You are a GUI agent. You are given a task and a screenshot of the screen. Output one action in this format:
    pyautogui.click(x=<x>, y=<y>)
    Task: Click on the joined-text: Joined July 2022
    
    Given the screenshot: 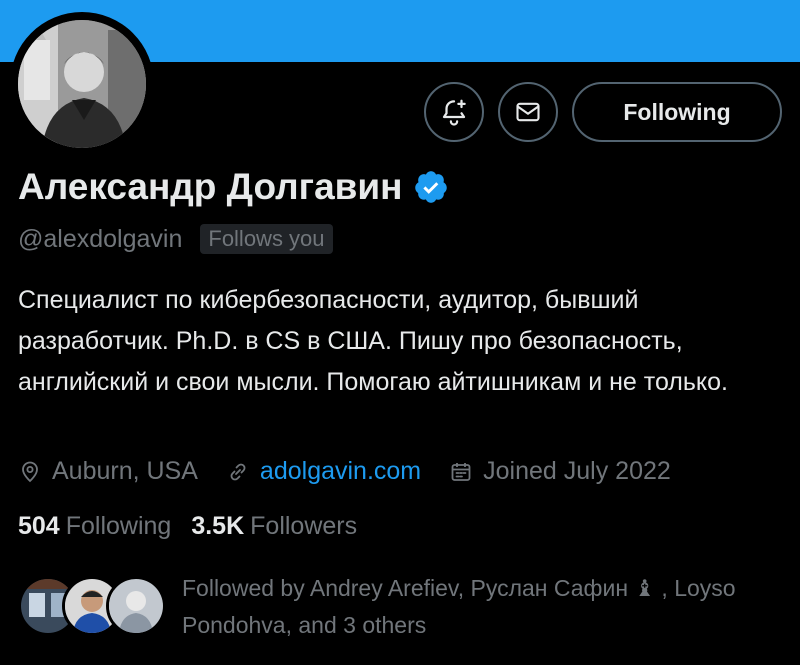 What is the action you would take?
    pyautogui.click(x=577, y=471)
    